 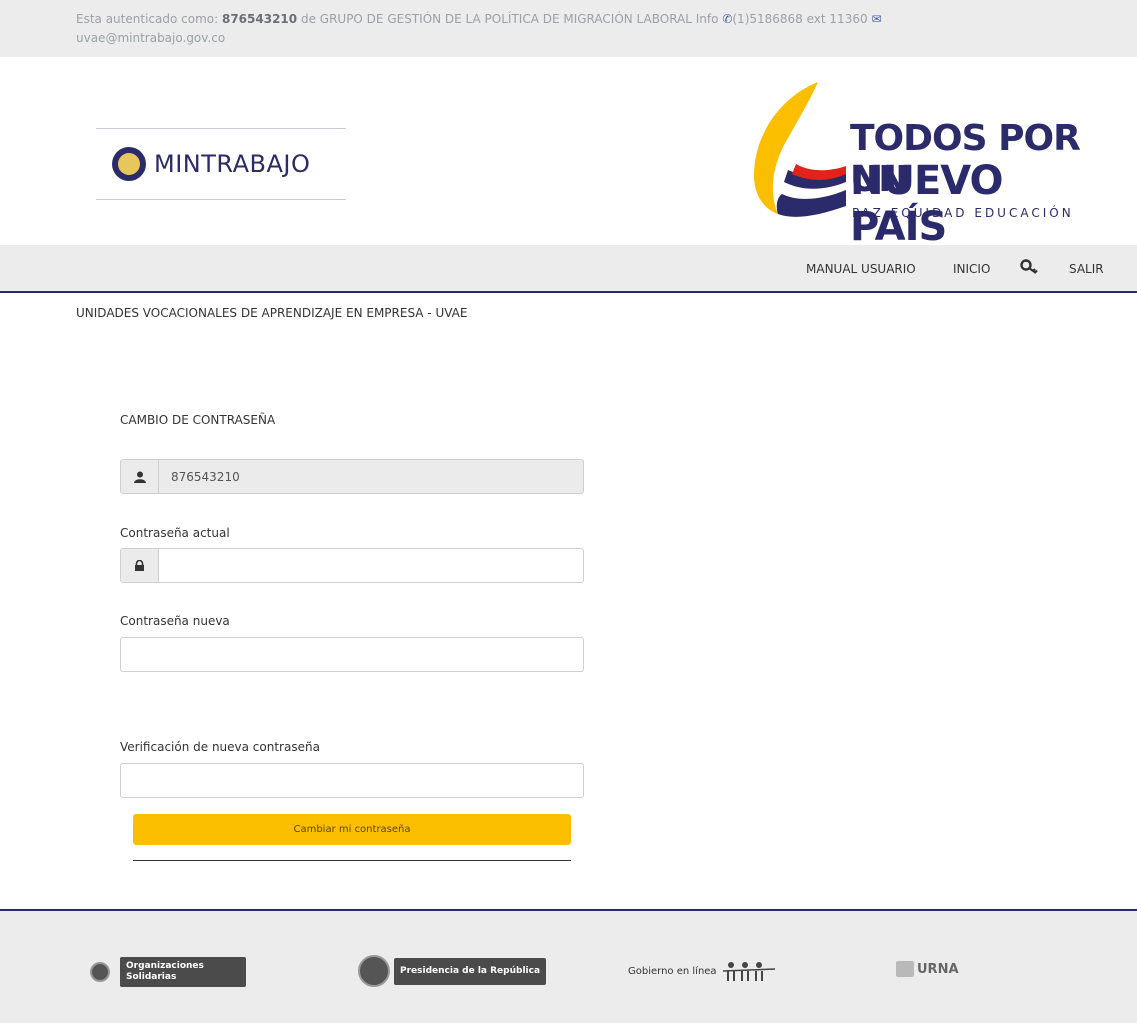 What do you see at coordinates (1086, 269) in the screenshot?
I see `nav-salir: SALIR` at bounding box center [1086, 269].